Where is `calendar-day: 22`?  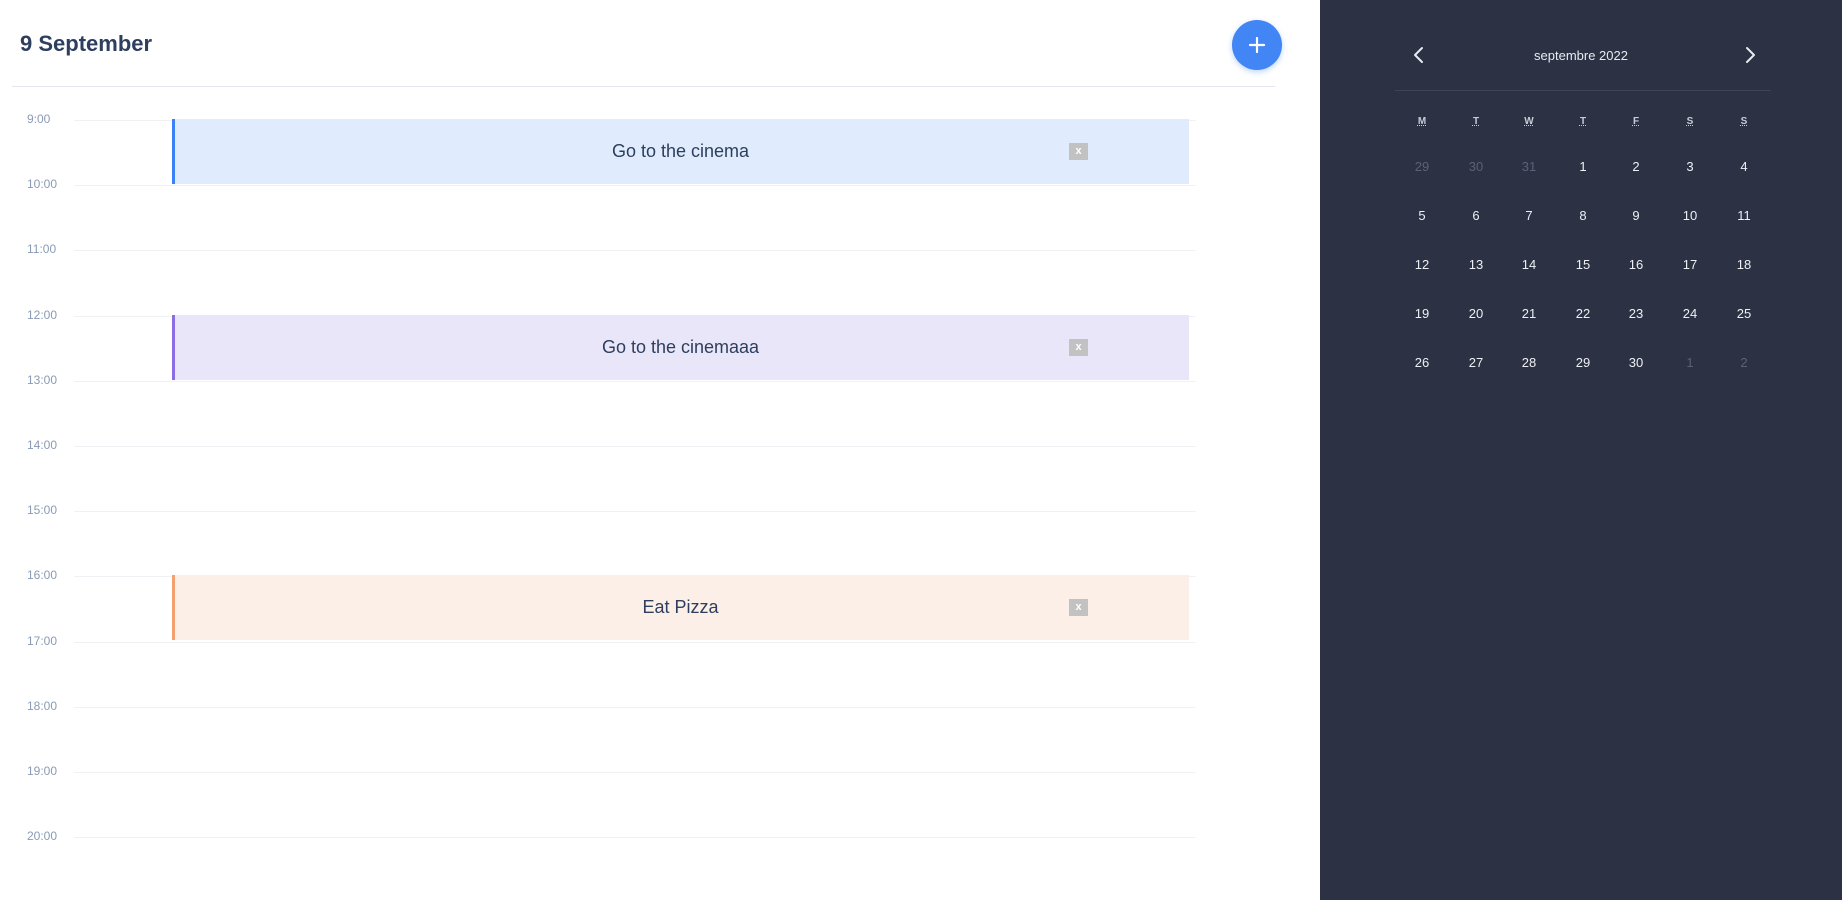
calendar-day: 22 is located at coordinates (1583, 314).